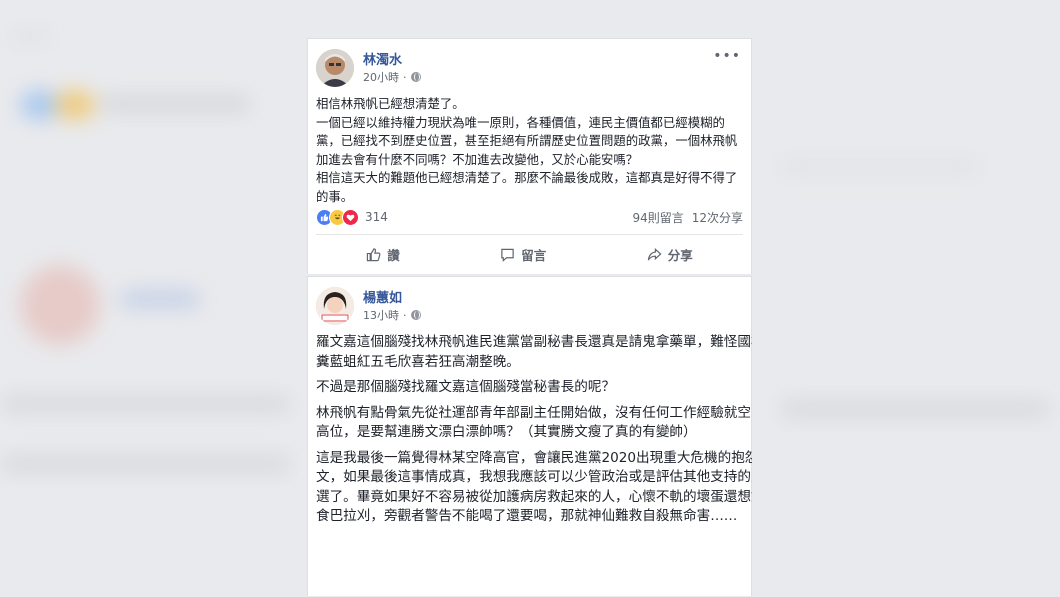 The image size is (1060, 597). I want to click on post-header: 林濁水 20小時 · •••, so click(529, 69).